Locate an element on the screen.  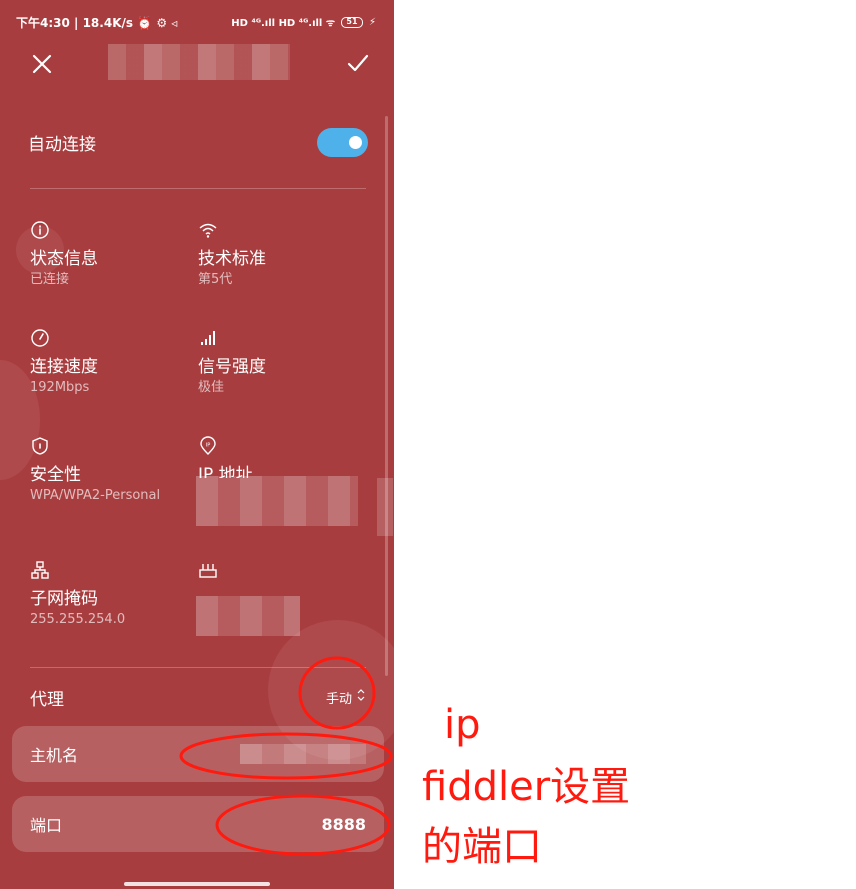
auto-connect-row: 自动连接 is located at coordinates (198, 142).